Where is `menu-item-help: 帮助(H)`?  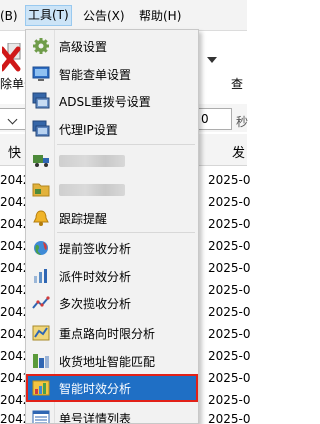 menu-item-help: 帮助(H) is located at coordinates (160, 16).